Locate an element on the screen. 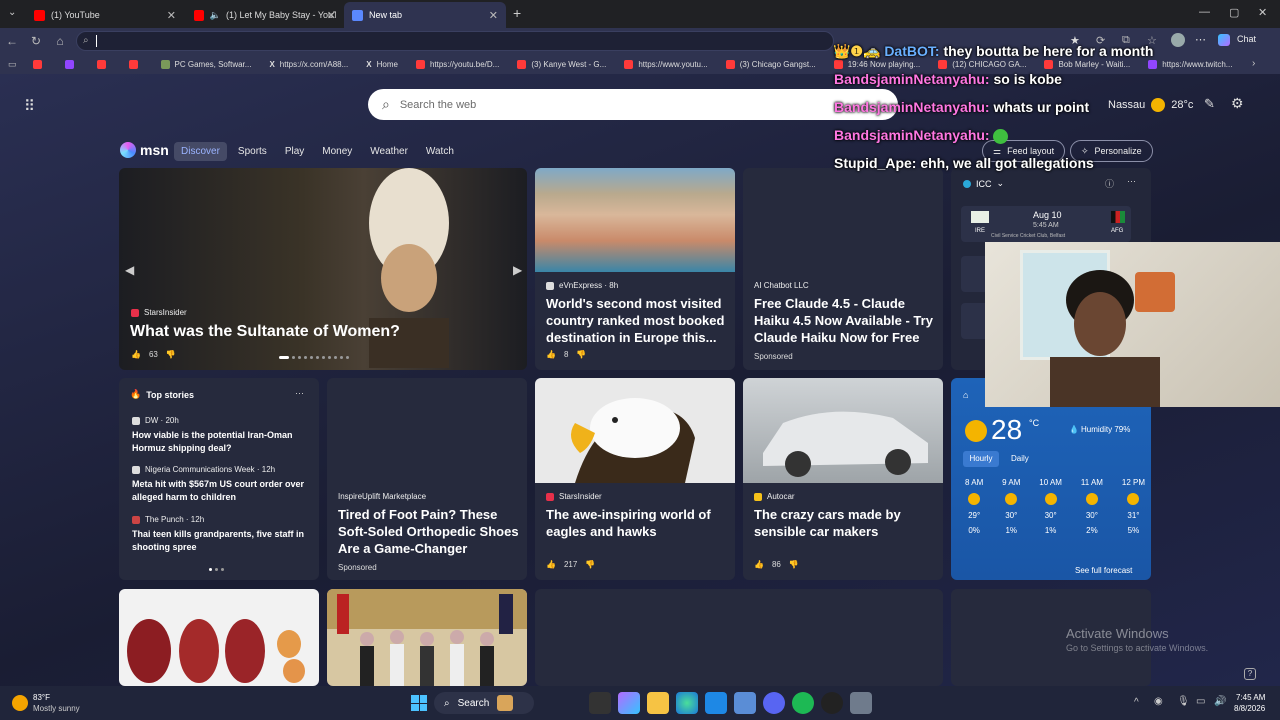 Image resolution: width=1280 pixels, height=720 pixels. tab-actions-chevron-icon: ⌄ is located at coordinates (12, 12).